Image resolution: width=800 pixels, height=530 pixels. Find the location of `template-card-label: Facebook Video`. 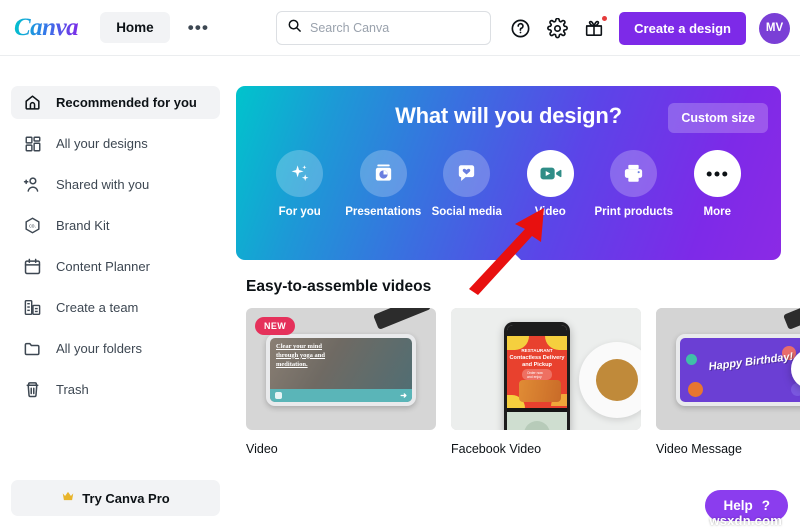

template-card-label: Facebook Video is located at coordinates (496, 449).